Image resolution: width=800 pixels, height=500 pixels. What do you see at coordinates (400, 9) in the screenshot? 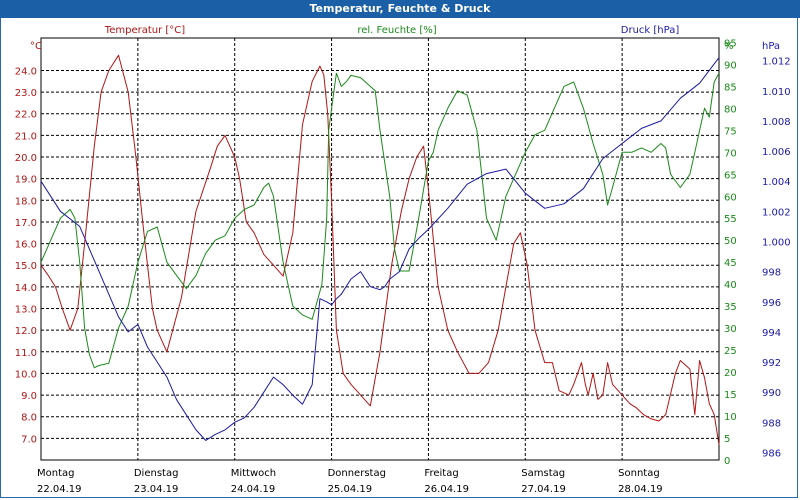
I see `window-title: Temperatur, Feuchte & Druck` at bounding box center [400, 9].